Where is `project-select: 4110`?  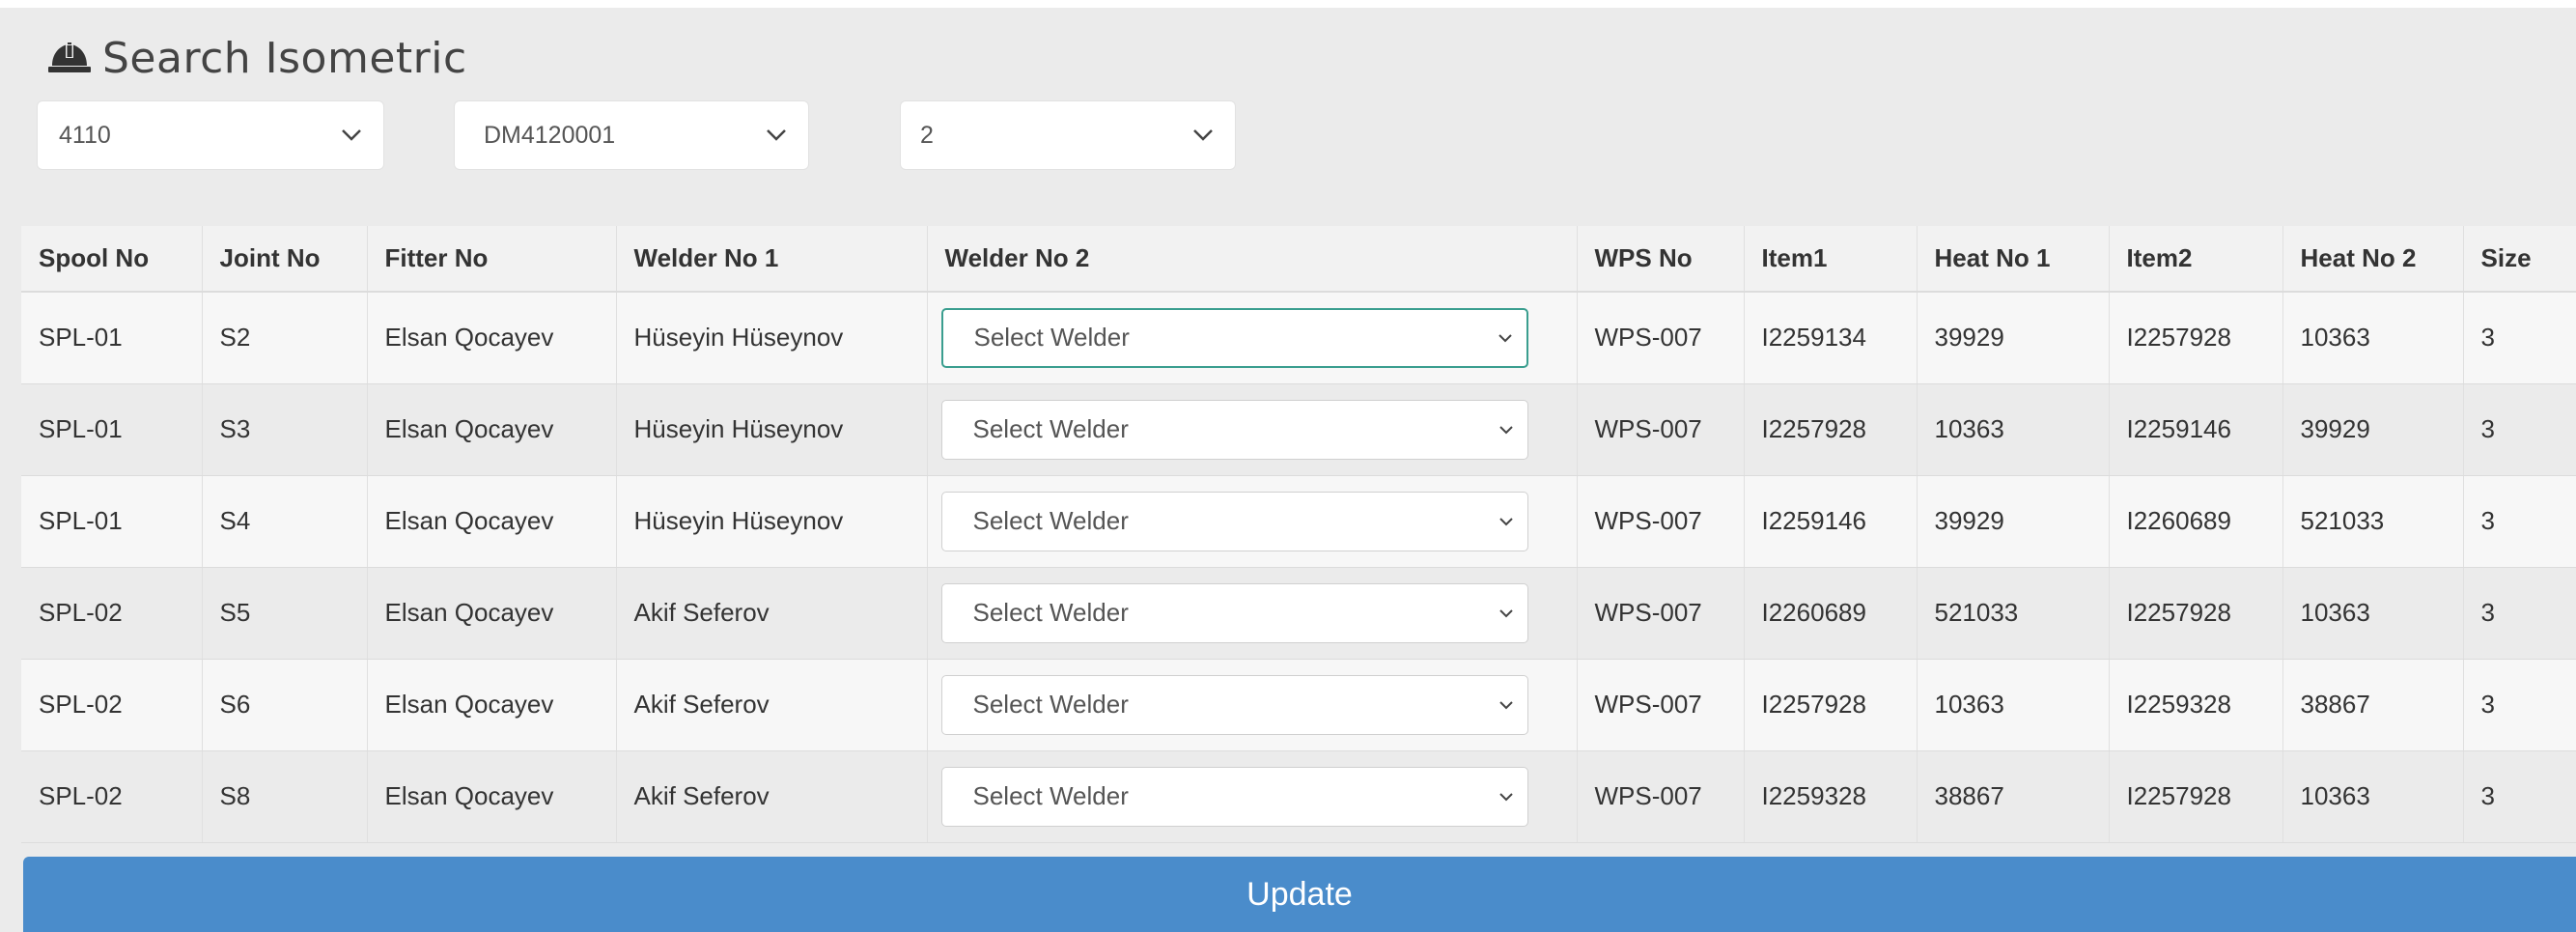
project-select: 4110 is located at coordinates (211, 135).